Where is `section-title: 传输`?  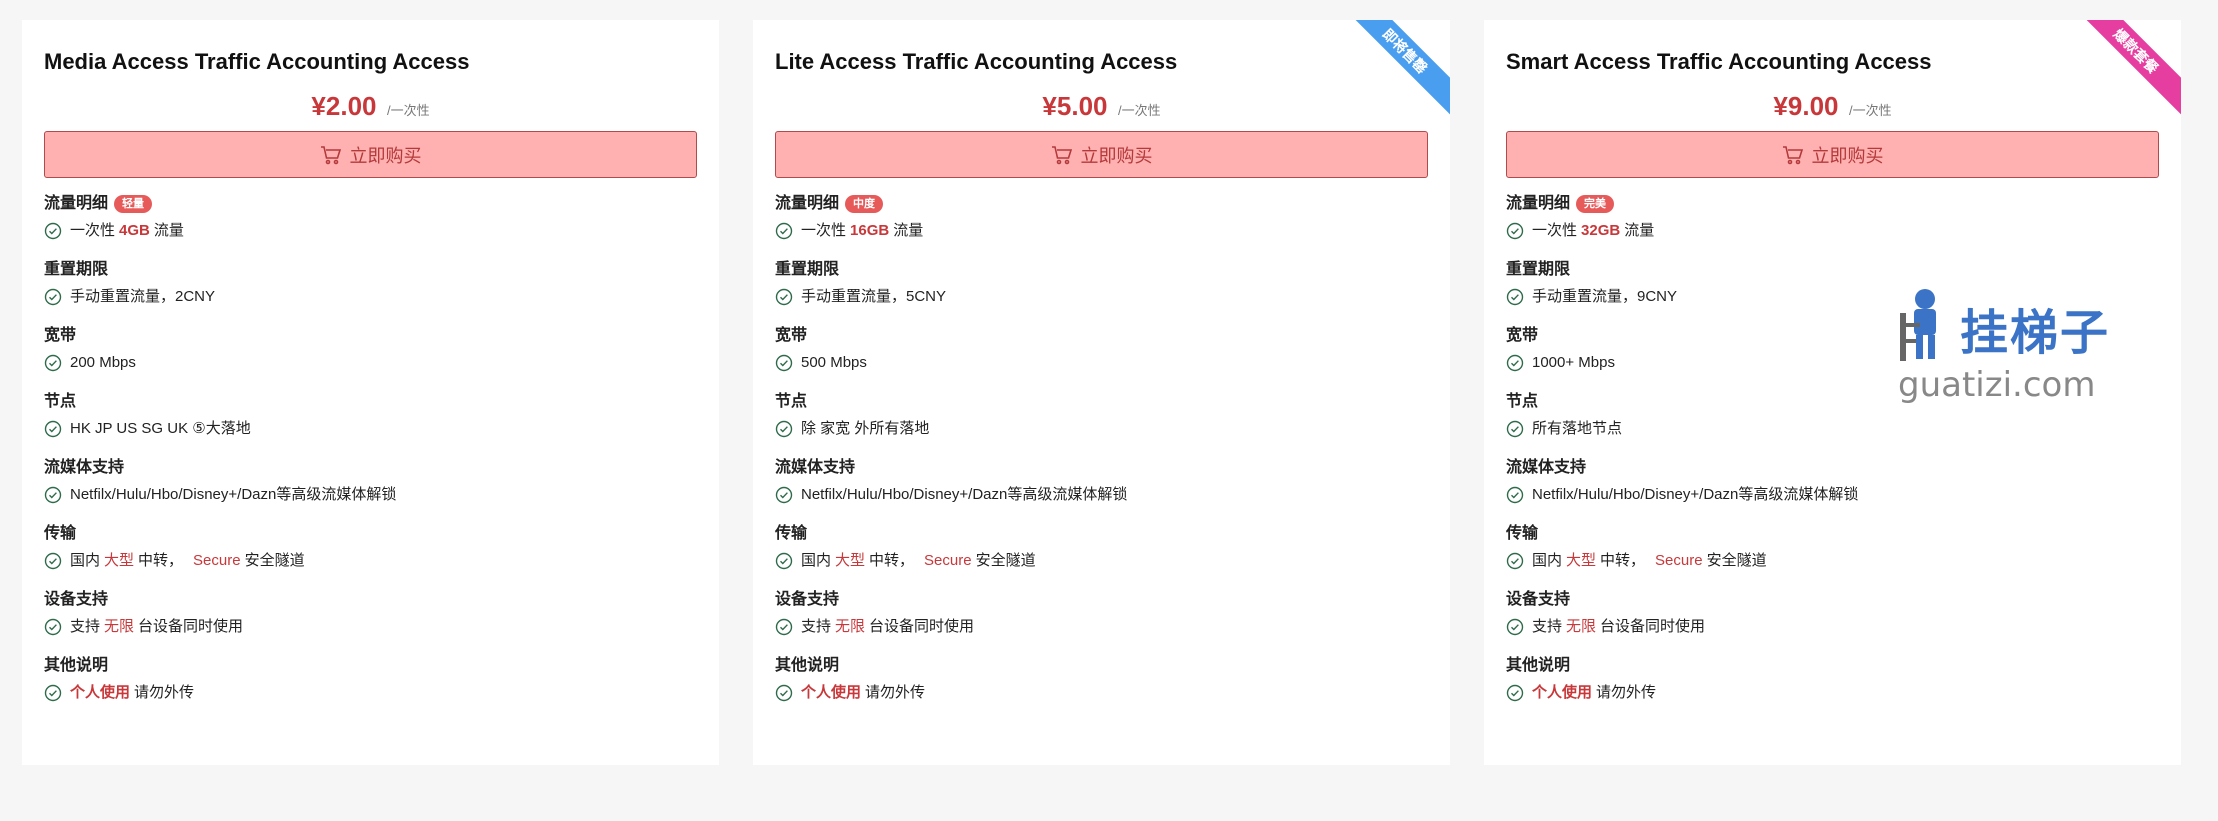
section-title: 传输 is located at coordinates (1522, 533).